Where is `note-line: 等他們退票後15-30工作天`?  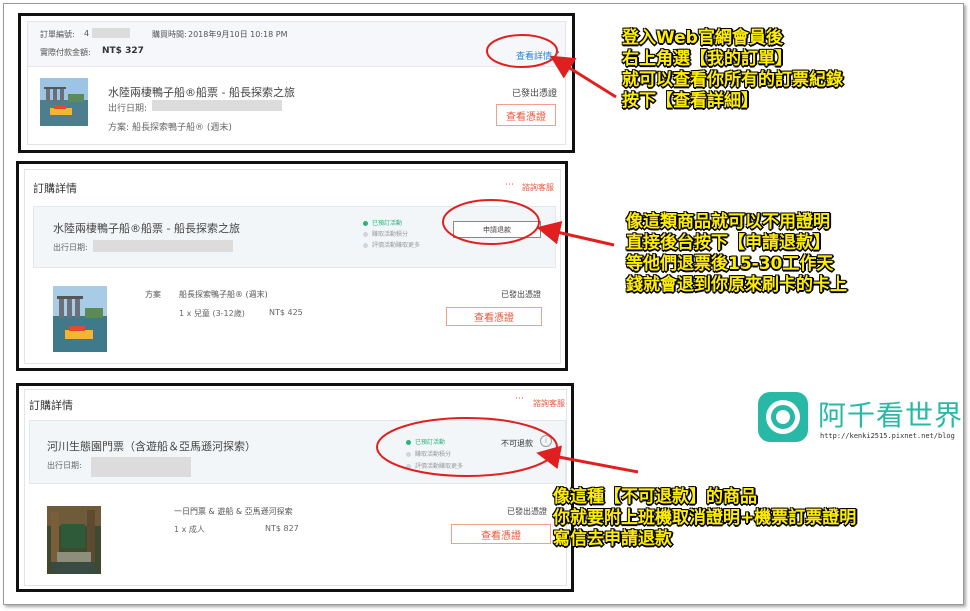
note-line: 等他們退票後15-30工作天 is located at coordinates (730, 264).